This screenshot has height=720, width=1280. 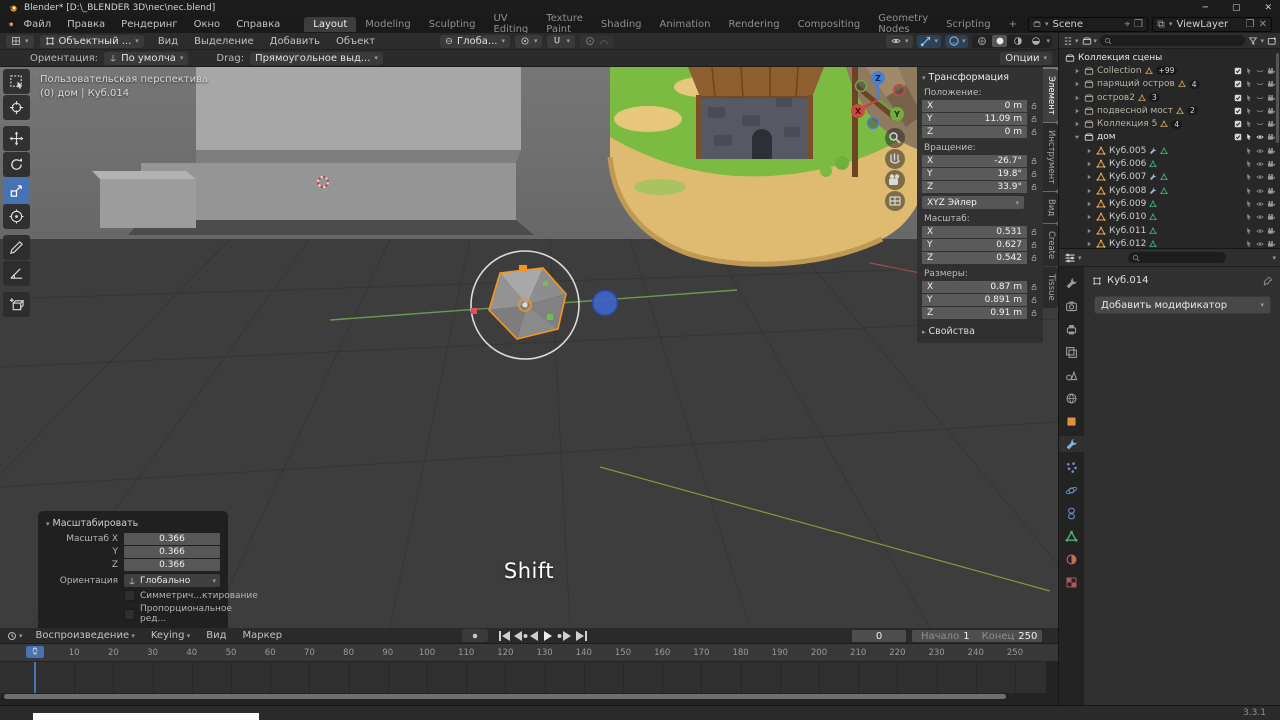 I want to click on new-collection-icon, so click(x=1272, y=41).